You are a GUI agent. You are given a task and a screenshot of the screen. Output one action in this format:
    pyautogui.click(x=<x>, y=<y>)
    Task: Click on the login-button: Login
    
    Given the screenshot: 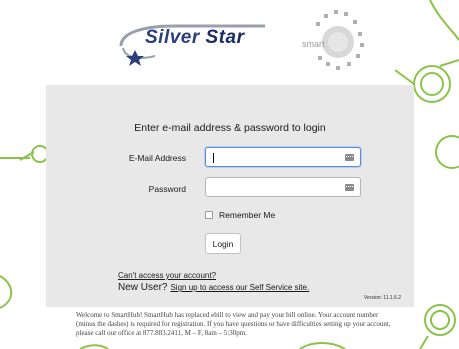 What is the action you would take?
    pyautogui.click(x=223, y=243)
    